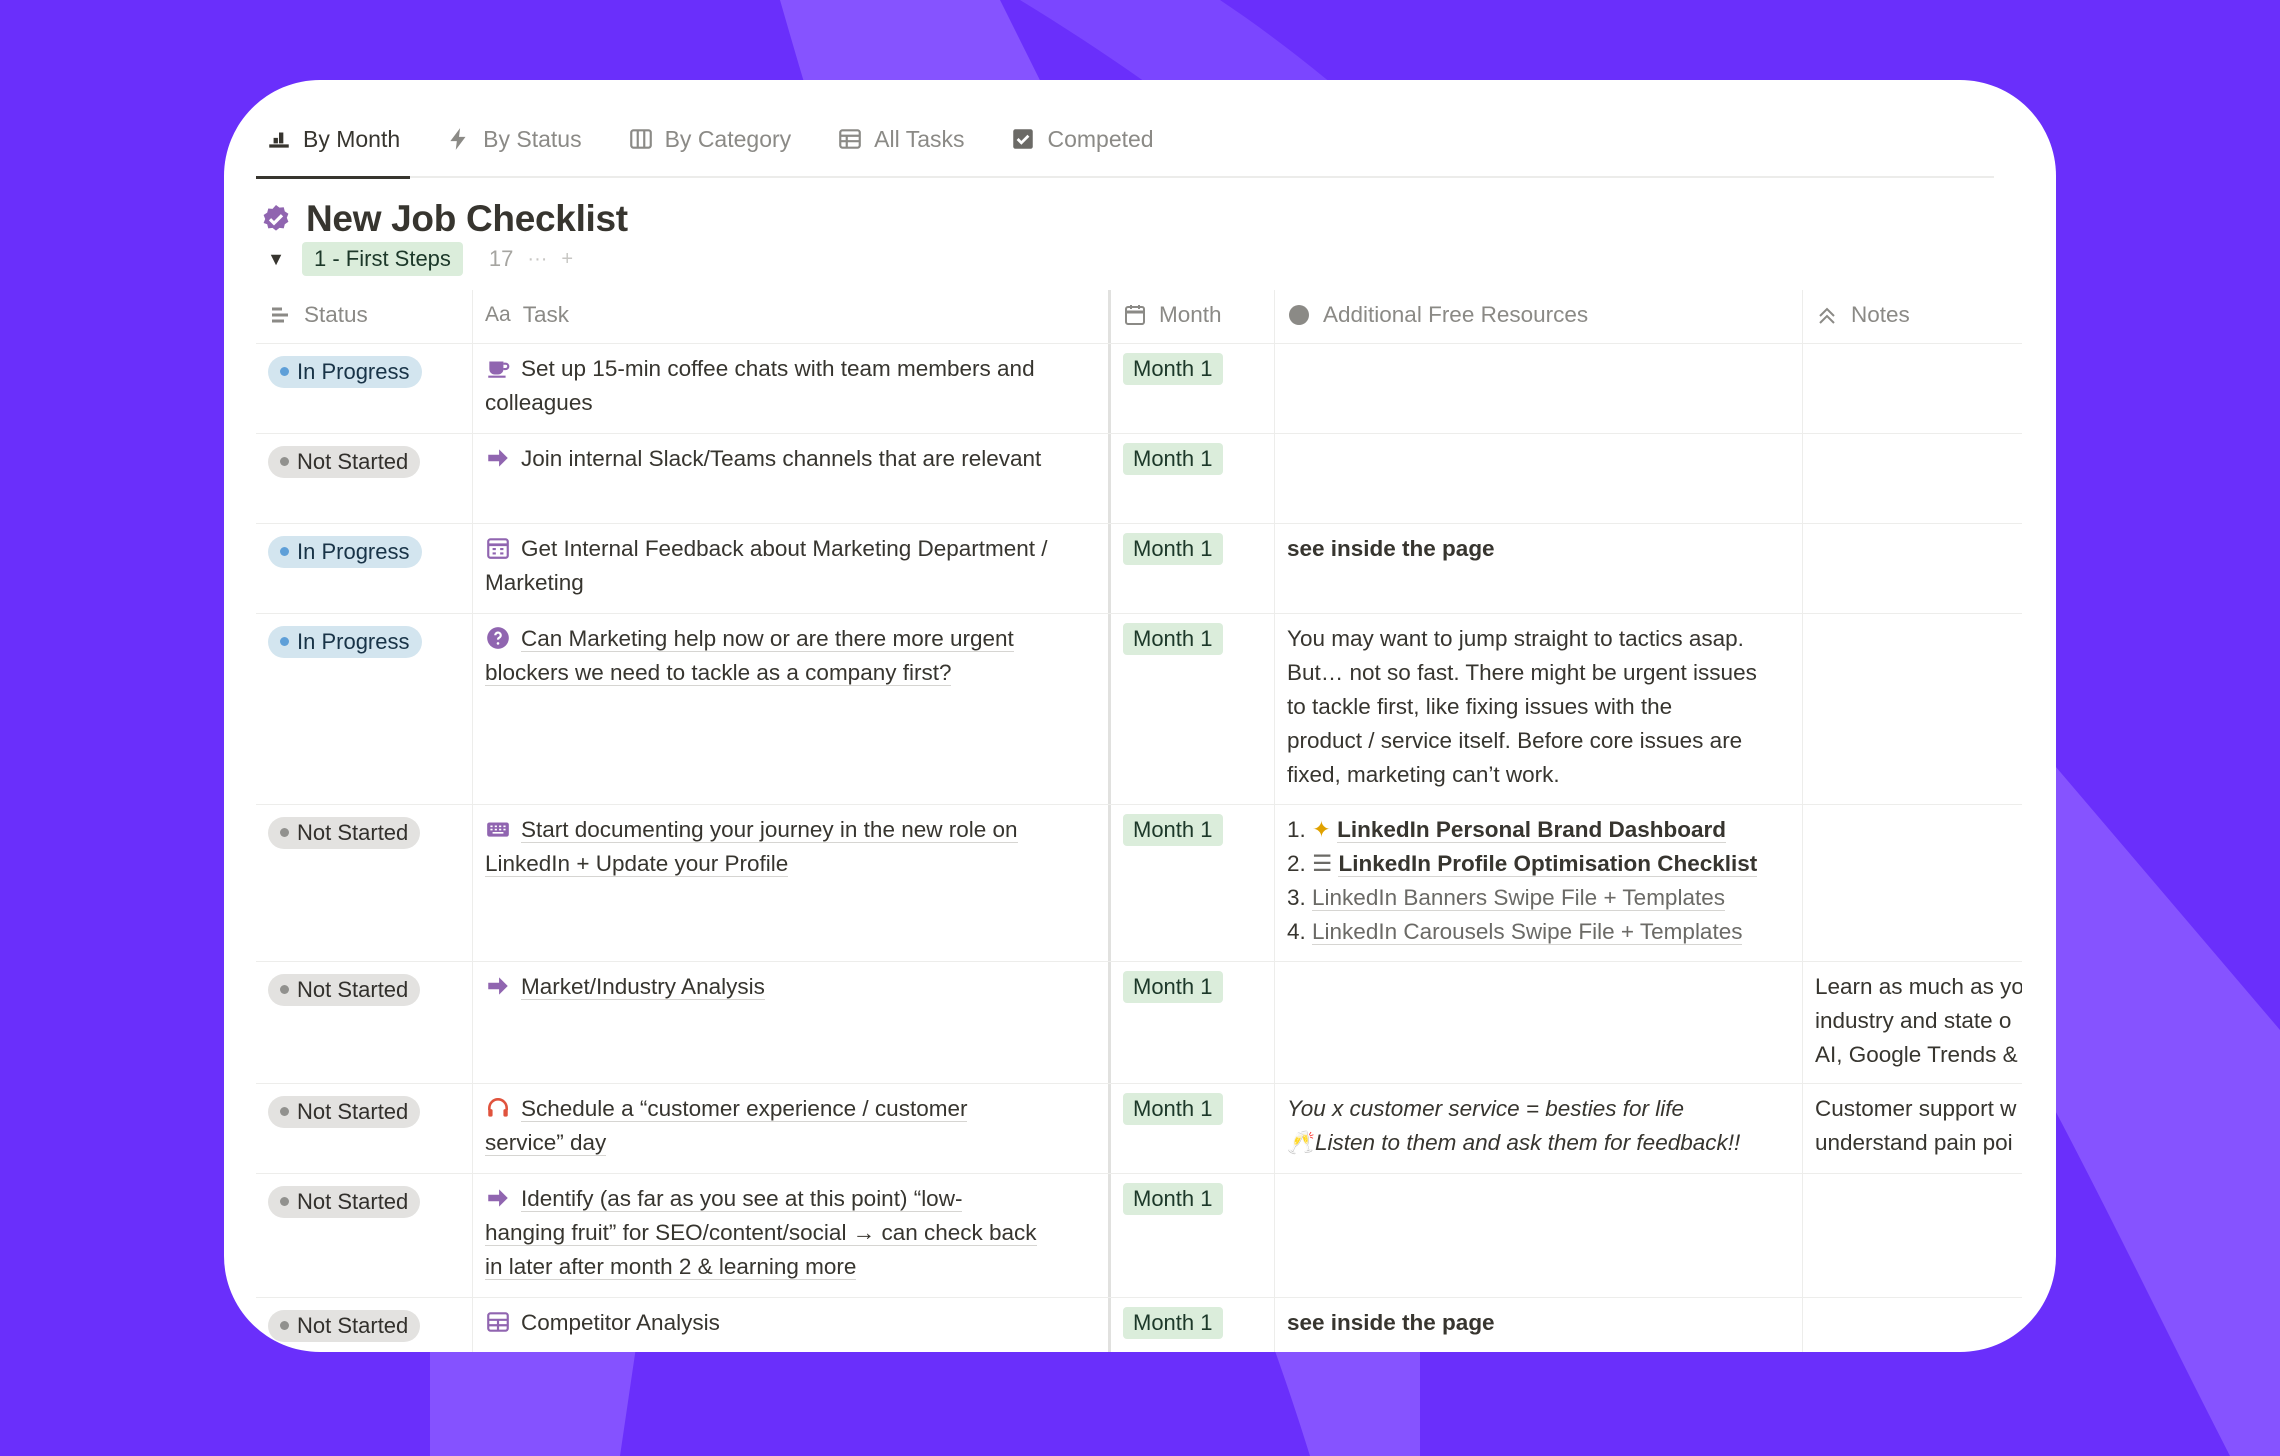 The width and height of the screenshot is (2280, 1456). What do you see at coordinates (458, 139) in the screenshot?
I see `lightning-icon` at bounding box center [458, 139].